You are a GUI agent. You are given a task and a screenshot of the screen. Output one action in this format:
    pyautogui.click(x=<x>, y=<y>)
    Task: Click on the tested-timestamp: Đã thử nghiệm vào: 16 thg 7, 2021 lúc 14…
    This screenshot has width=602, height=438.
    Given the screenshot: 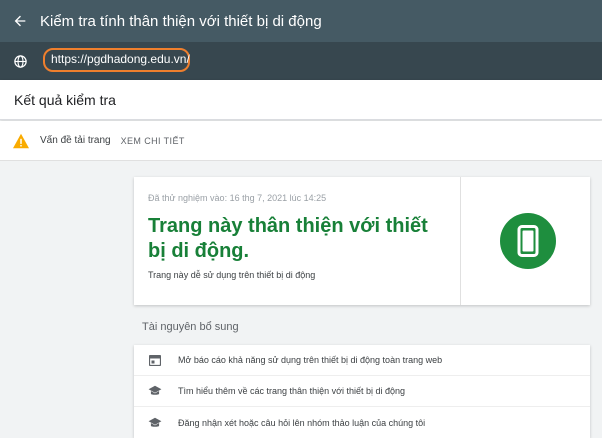 What is the action you would take?
    pyautogui.click(x=237, y=198)
    